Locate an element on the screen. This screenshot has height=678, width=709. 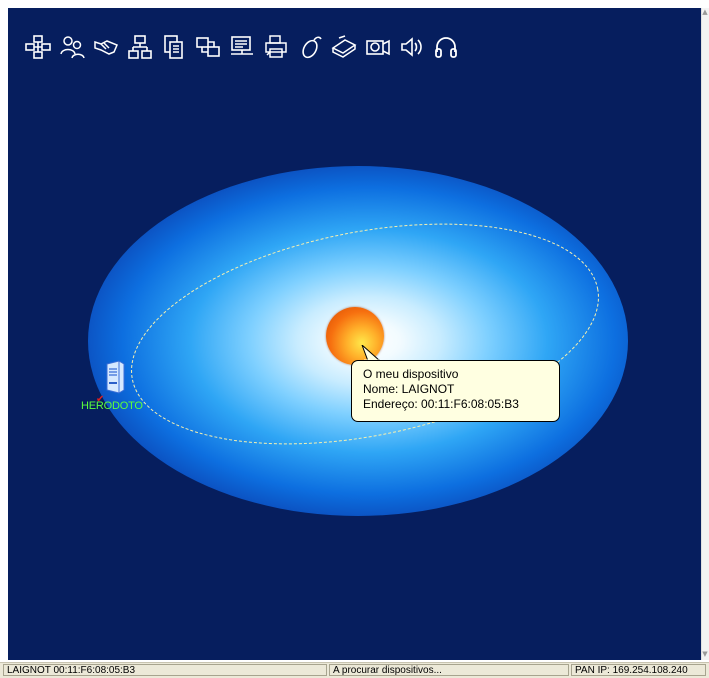
status-pan-ip: PAN IP: 169.254.108.240 is located at coordinates (638, 670).